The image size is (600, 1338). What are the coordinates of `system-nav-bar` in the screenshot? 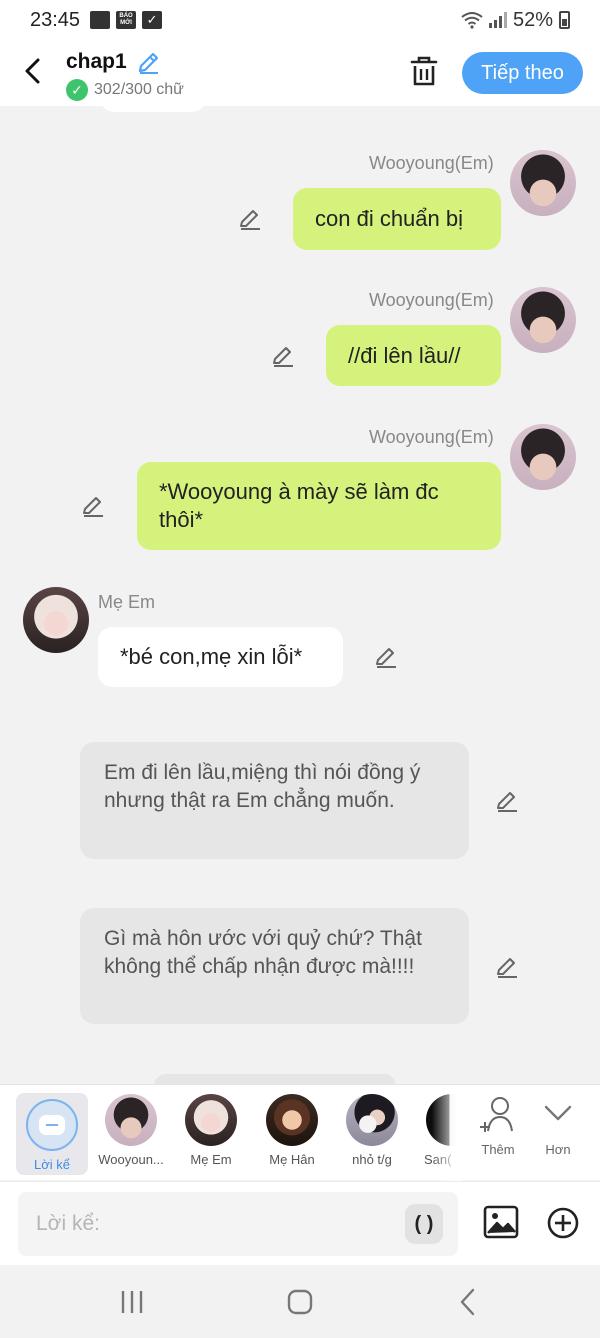 It's located at (300, 1301).